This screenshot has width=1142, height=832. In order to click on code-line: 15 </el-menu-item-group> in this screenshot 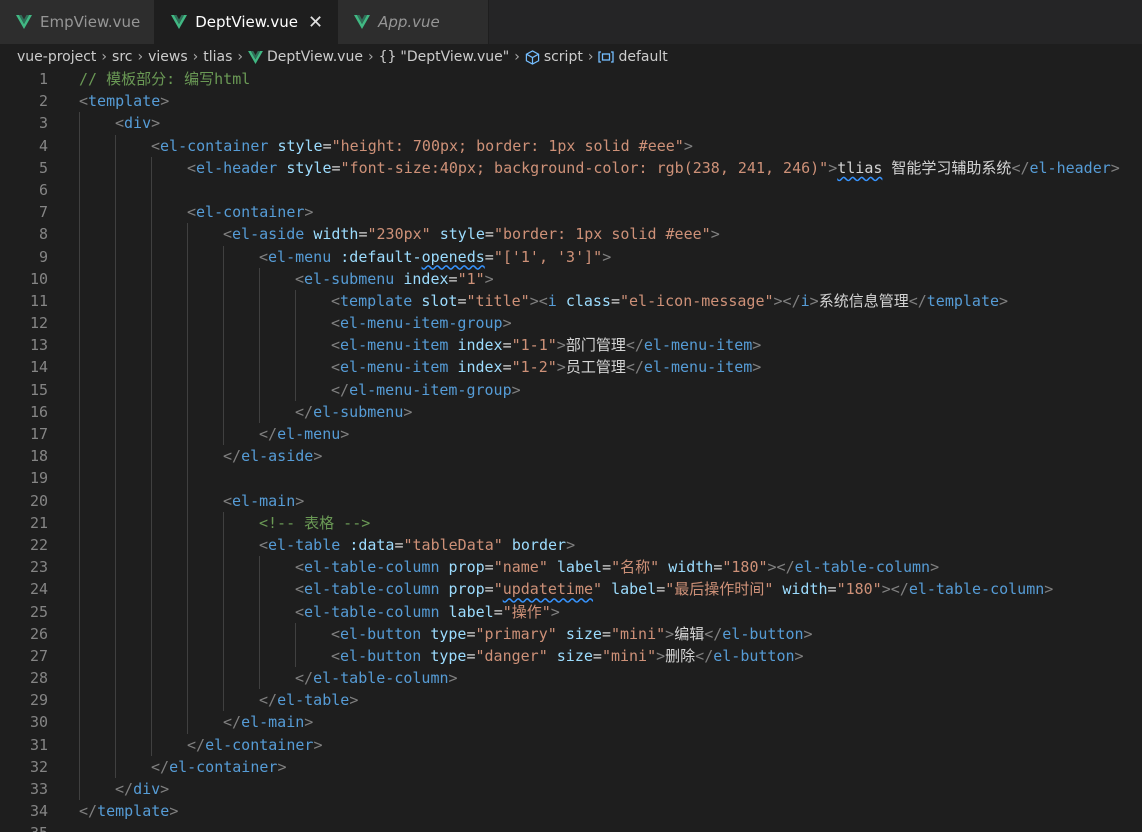, I will do `click(571, 389)`.